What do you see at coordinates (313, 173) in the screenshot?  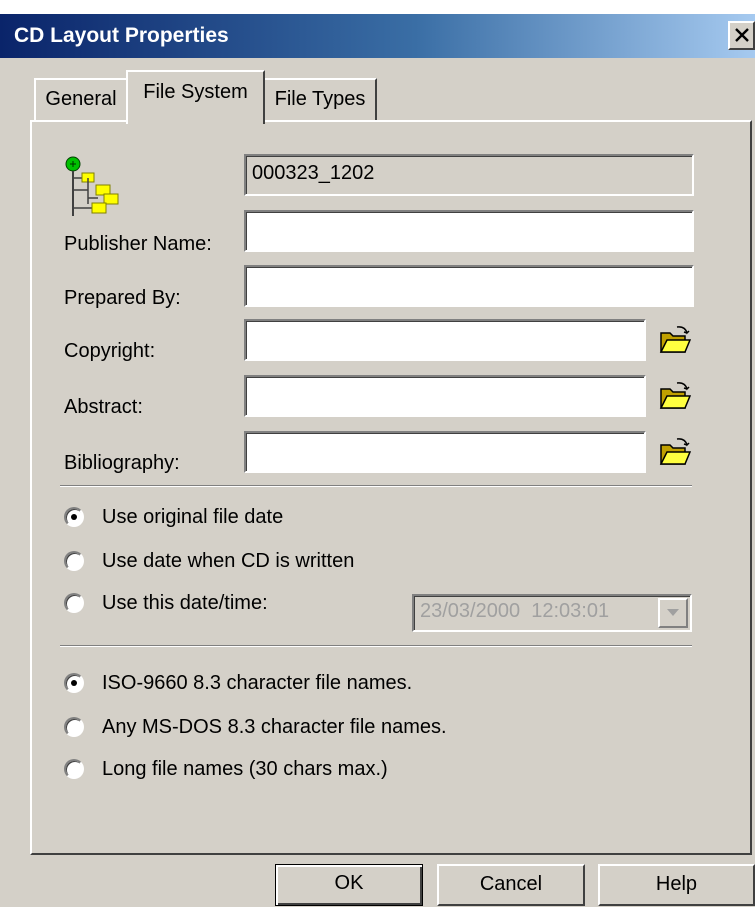 I see `volume-name-value: 000323_1202` at bounding box center [313, 173].